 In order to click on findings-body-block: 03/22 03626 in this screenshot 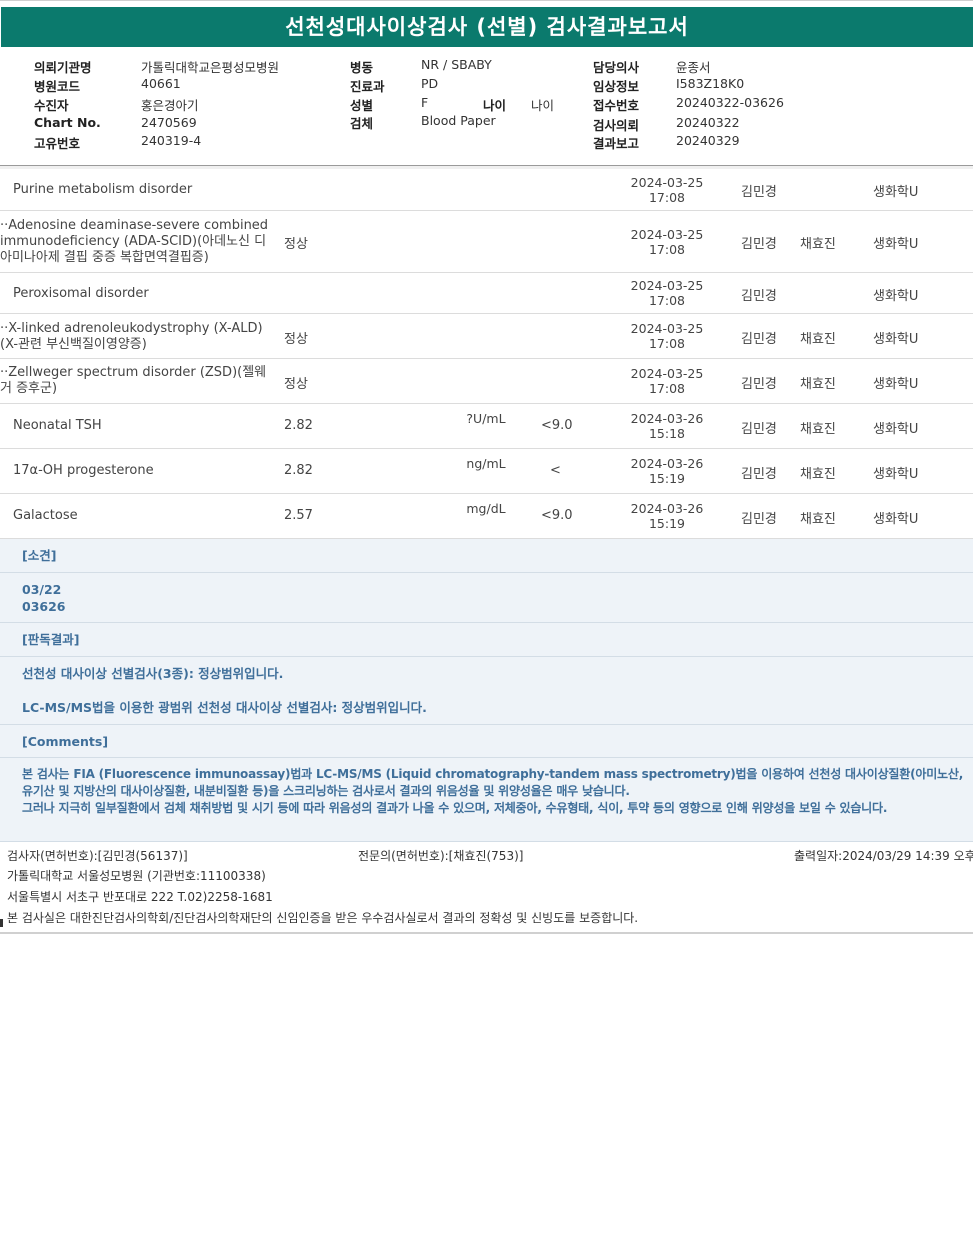, I will do `click(486, 598)`.